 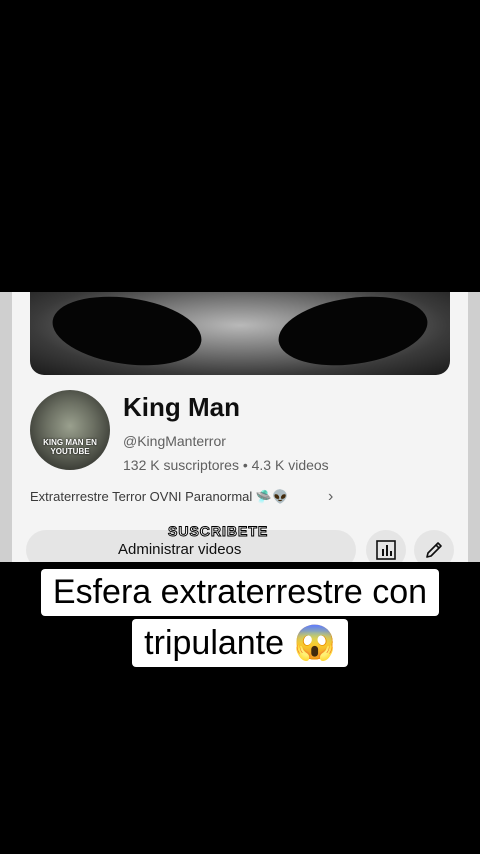 I want to click on channel-handle: @KingManterror, so click(x=174, y=441).